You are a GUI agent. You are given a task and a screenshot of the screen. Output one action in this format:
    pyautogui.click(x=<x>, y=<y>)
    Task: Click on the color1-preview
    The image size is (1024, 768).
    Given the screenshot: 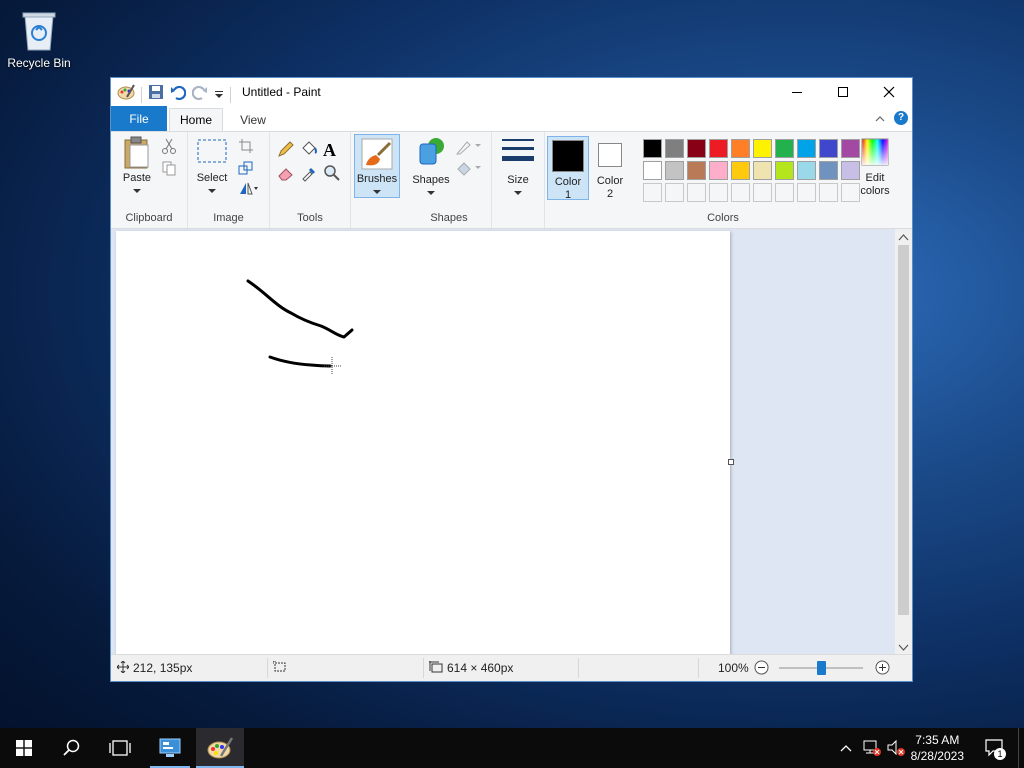 What is the action you would take?
    pyautogui.click(x=568, y=156)
    